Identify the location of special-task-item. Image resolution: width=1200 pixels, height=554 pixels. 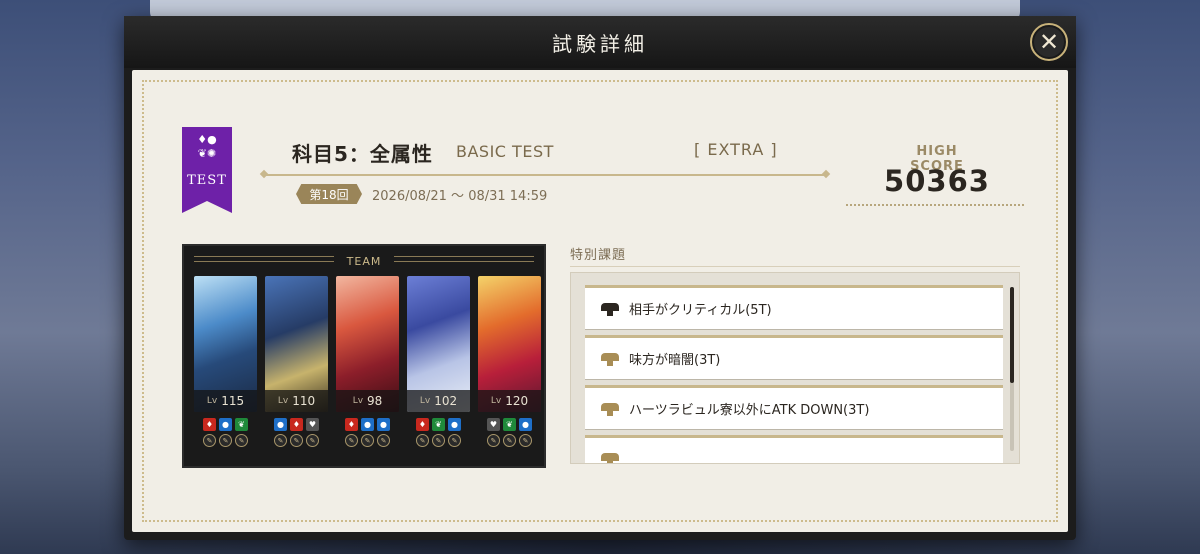
(794, 449).